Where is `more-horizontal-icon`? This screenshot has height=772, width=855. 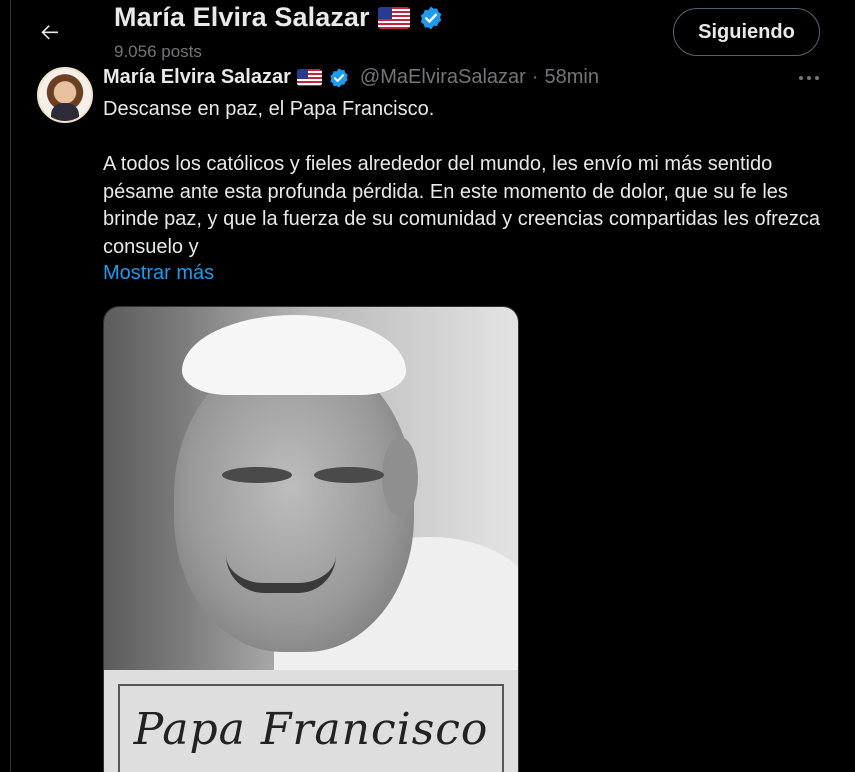 more-horizontal-icon is located at coordinates (809, 78).